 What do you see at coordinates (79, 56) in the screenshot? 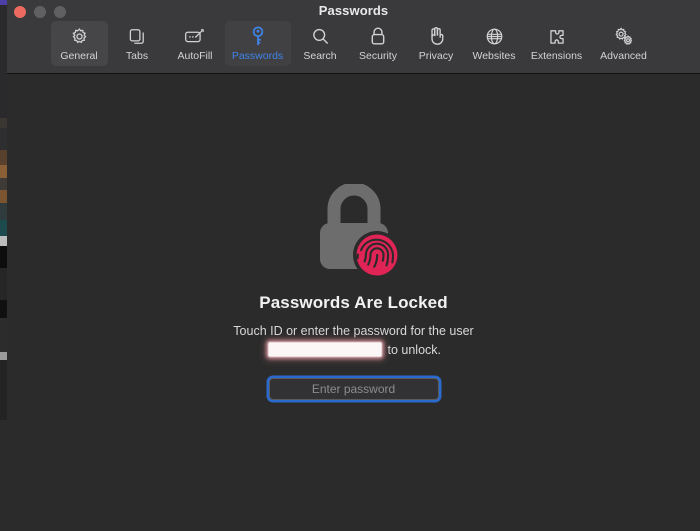
I see `toolbar-item-general-label: General` at bounding box center [79, 56].